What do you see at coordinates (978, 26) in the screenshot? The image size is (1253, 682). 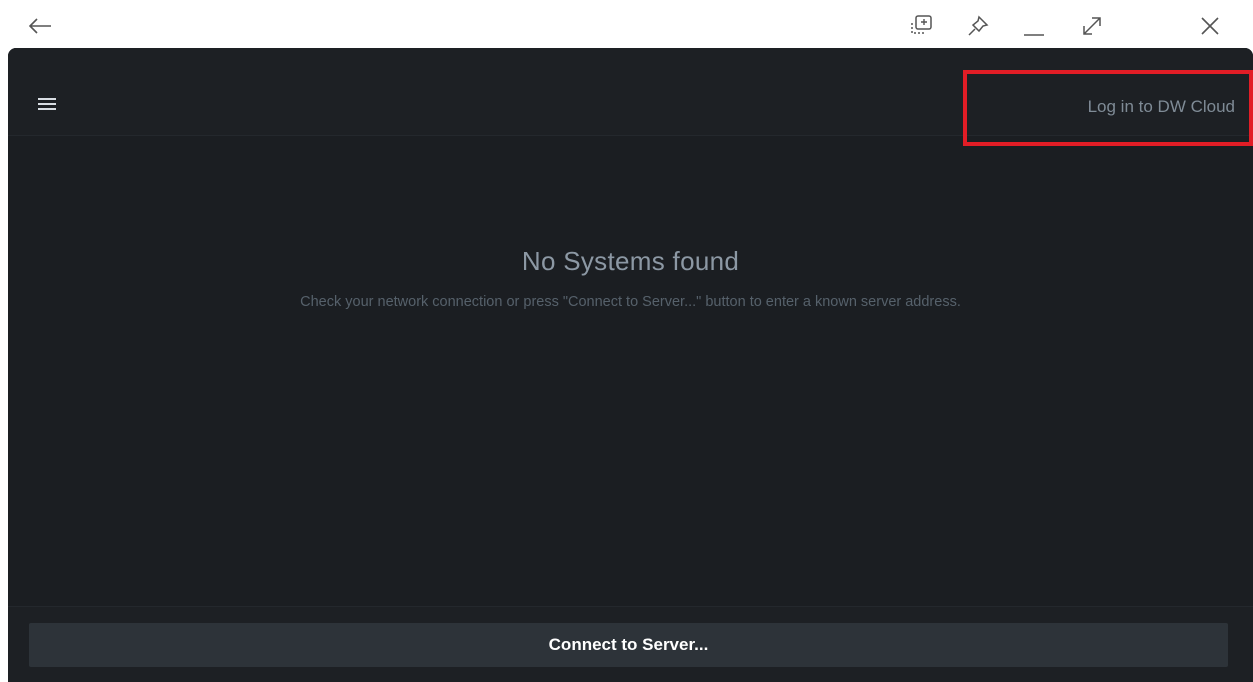 I see `pin-icon` at bounding box center [978, 26].